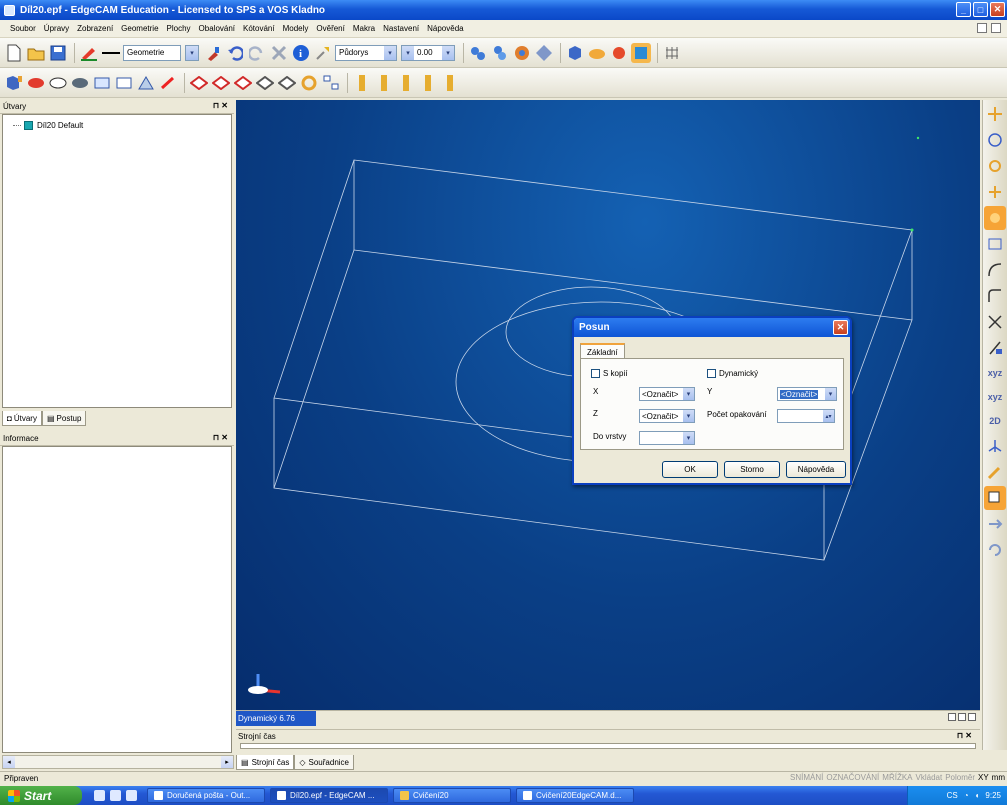 The image size is (1007, 805). What do you see at coordinates (58, 53) in the screenshot?
I see `save-icon` at bounding box center [58, 53].